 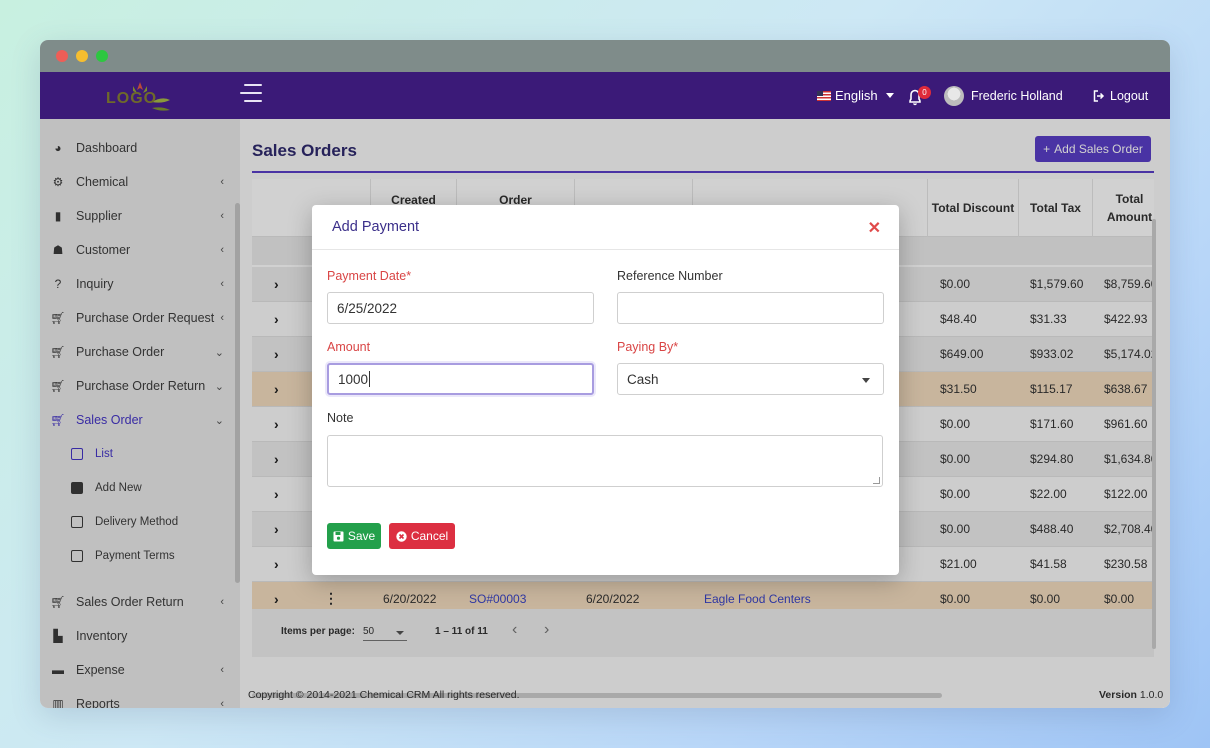 What do you see at coordinates (605, 95) in the screenshot?
I see `top-navbar: LOGO English 0 Frederic Holland Logout` at bounding box center [605, 95].